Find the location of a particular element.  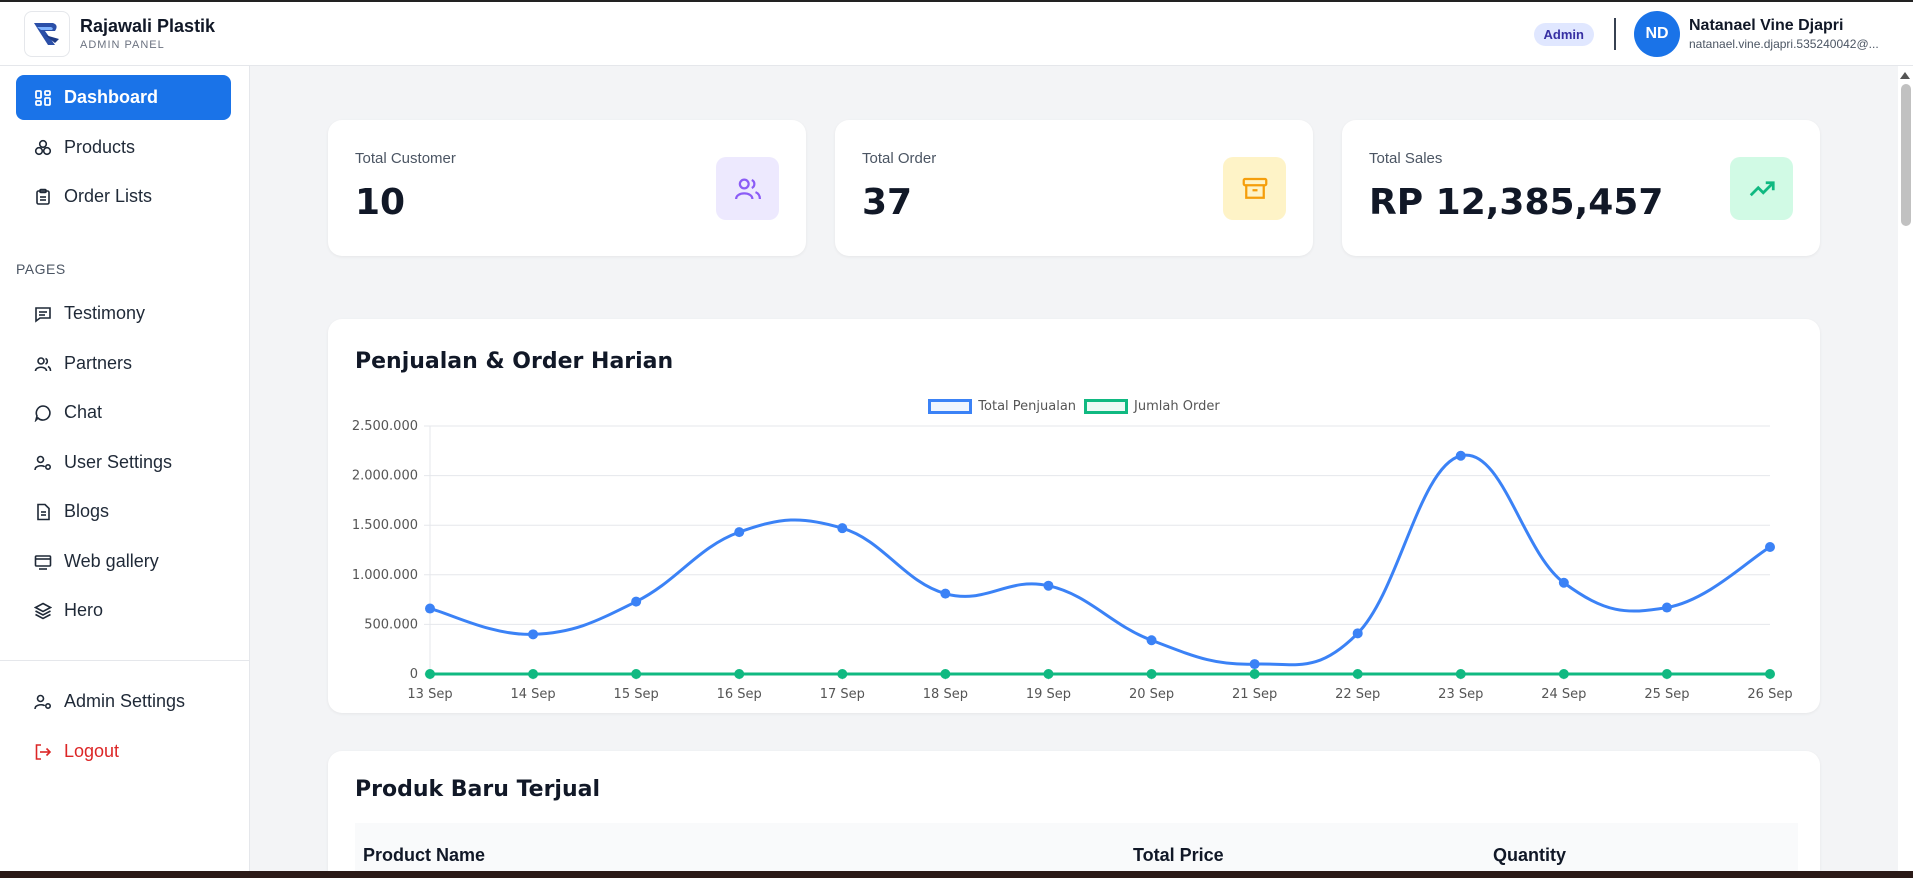

products-title: Produk Baru Terjual is located at coordinates (478, 789).